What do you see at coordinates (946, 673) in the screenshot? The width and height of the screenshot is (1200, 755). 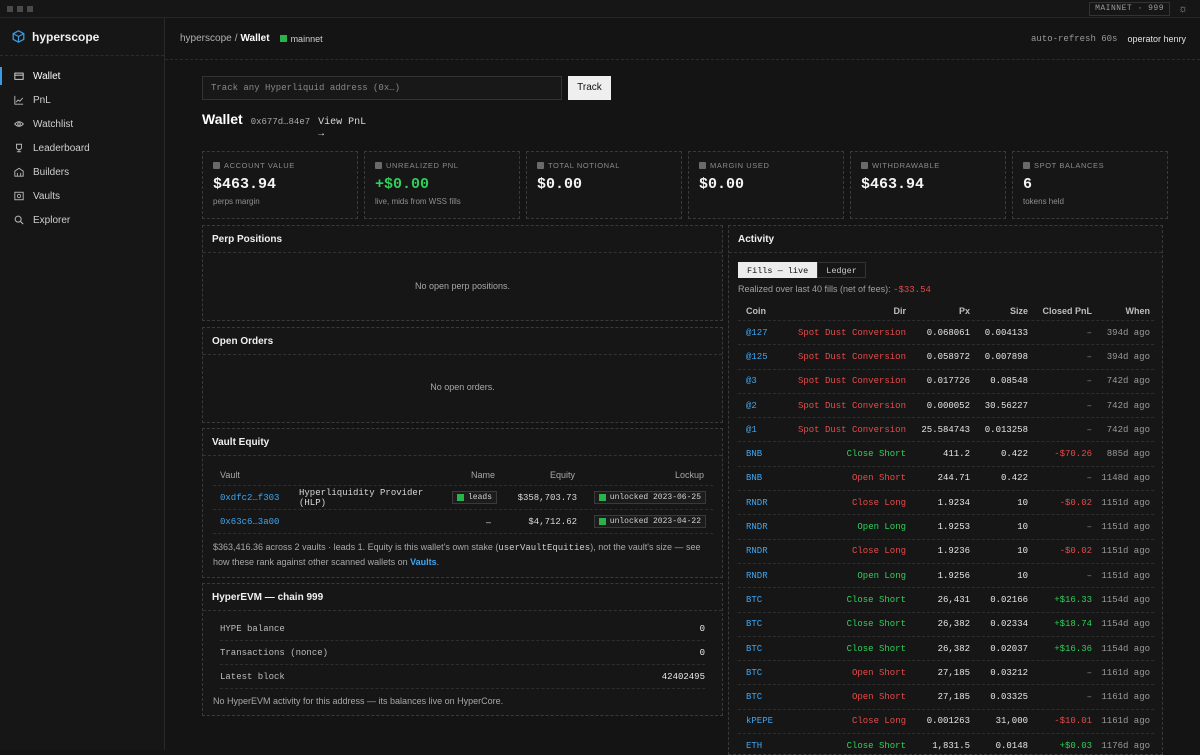 I see `table-row: BTC Open Short 27,185 0.03212 –1161d ago` at bounding box center [946, 673].